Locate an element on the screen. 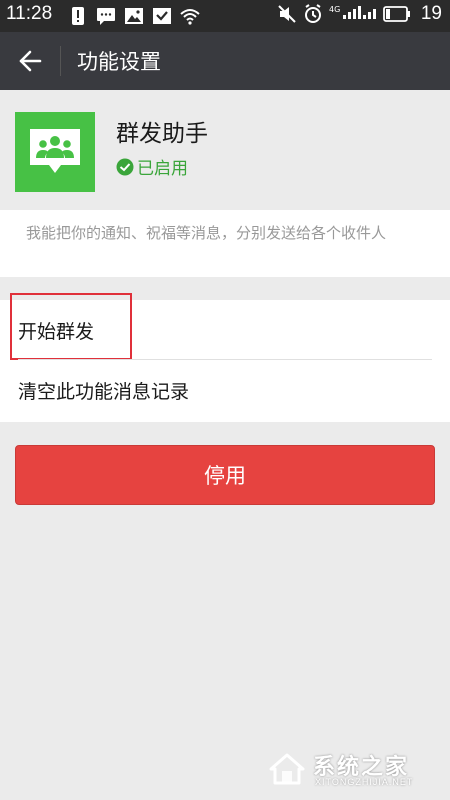 The image size is (450, 800). signal-icon: 4G is located at coordinates (352, 12).